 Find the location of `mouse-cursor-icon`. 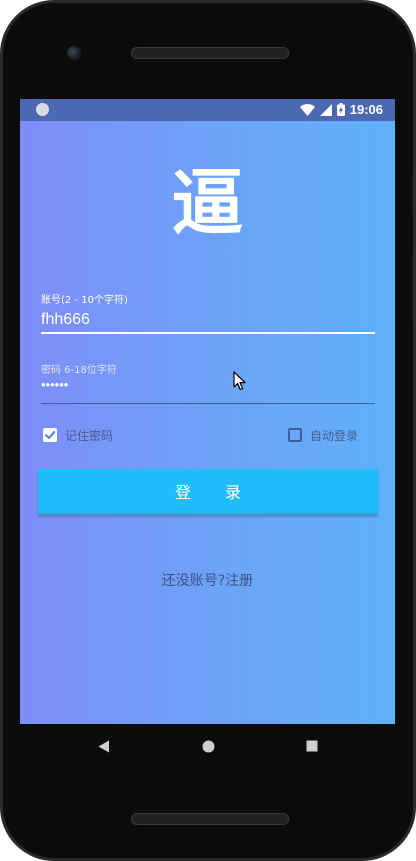

mouse-cursor-icon is located at coordinates (239, 381).